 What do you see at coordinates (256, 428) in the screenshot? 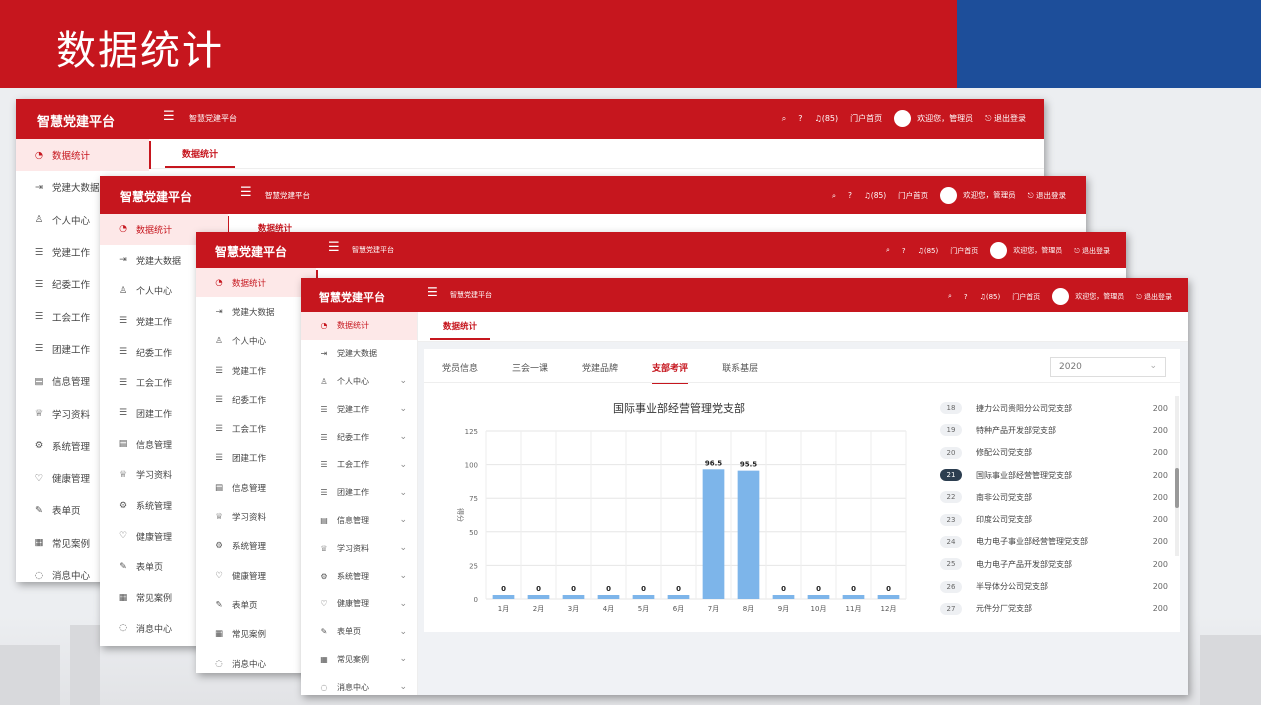
I see `sidebar-item: ☰ 工会工作` at bounding box center [256, 428].